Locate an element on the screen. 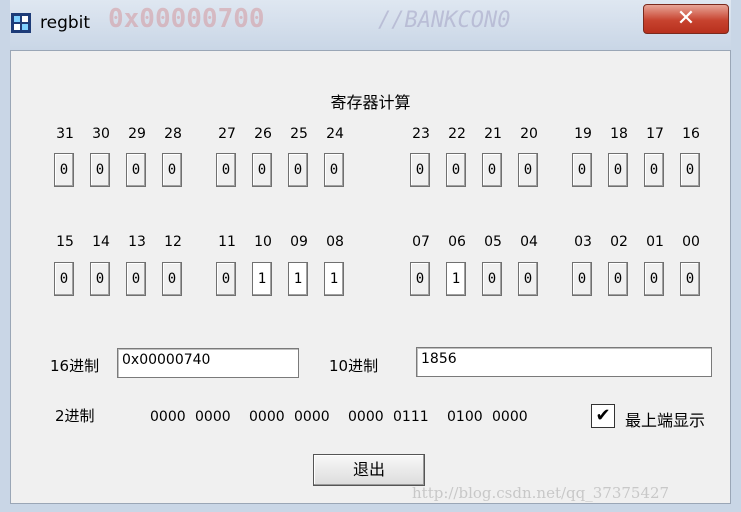 This screenshot has height=512, width=741. bit-label-11: 11 is located at coordinates (227, 242).